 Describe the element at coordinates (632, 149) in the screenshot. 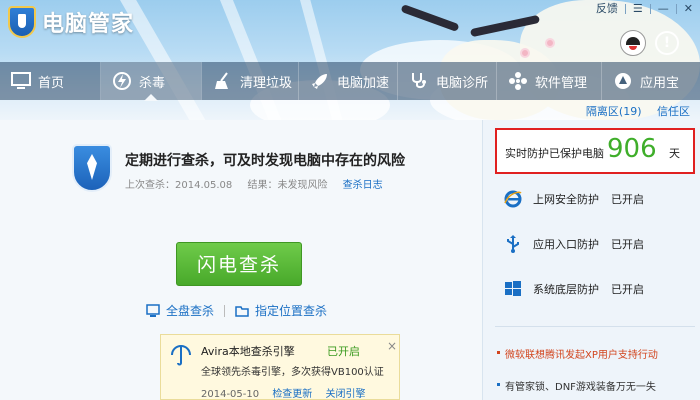

I see `protection-days: 906` at that location.